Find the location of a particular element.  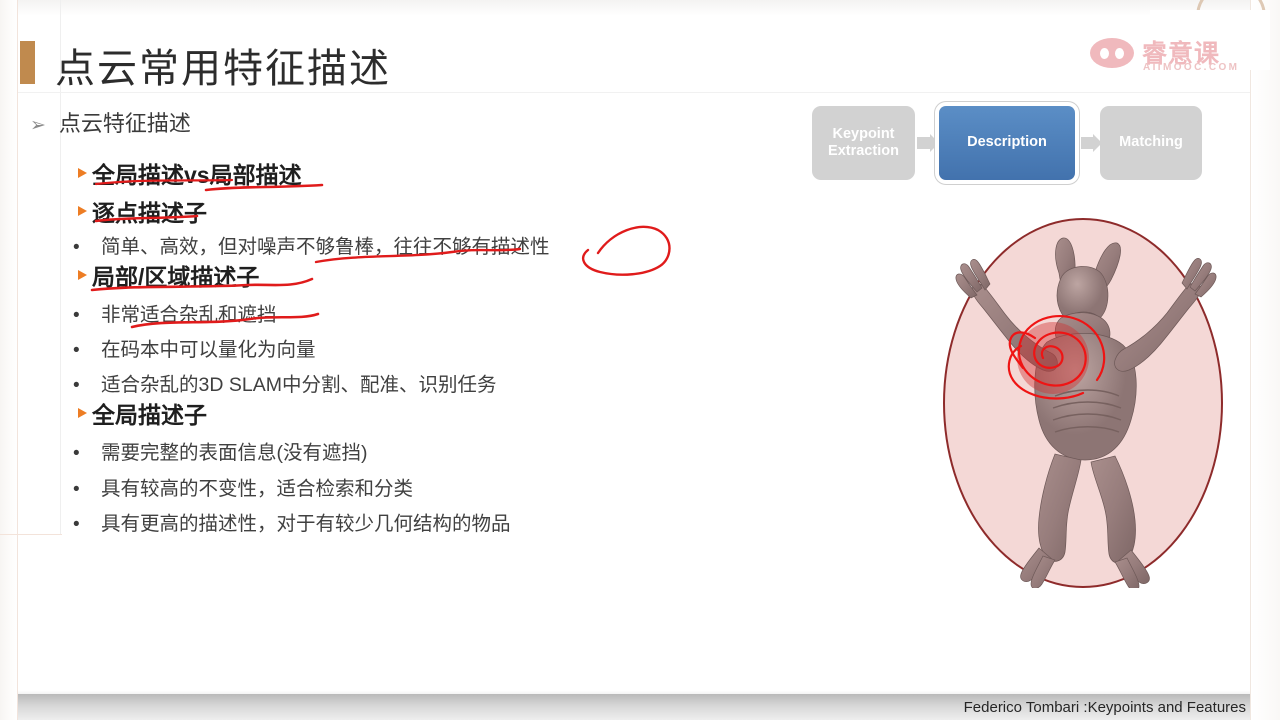

top-band is located at coordinates (634, 8).